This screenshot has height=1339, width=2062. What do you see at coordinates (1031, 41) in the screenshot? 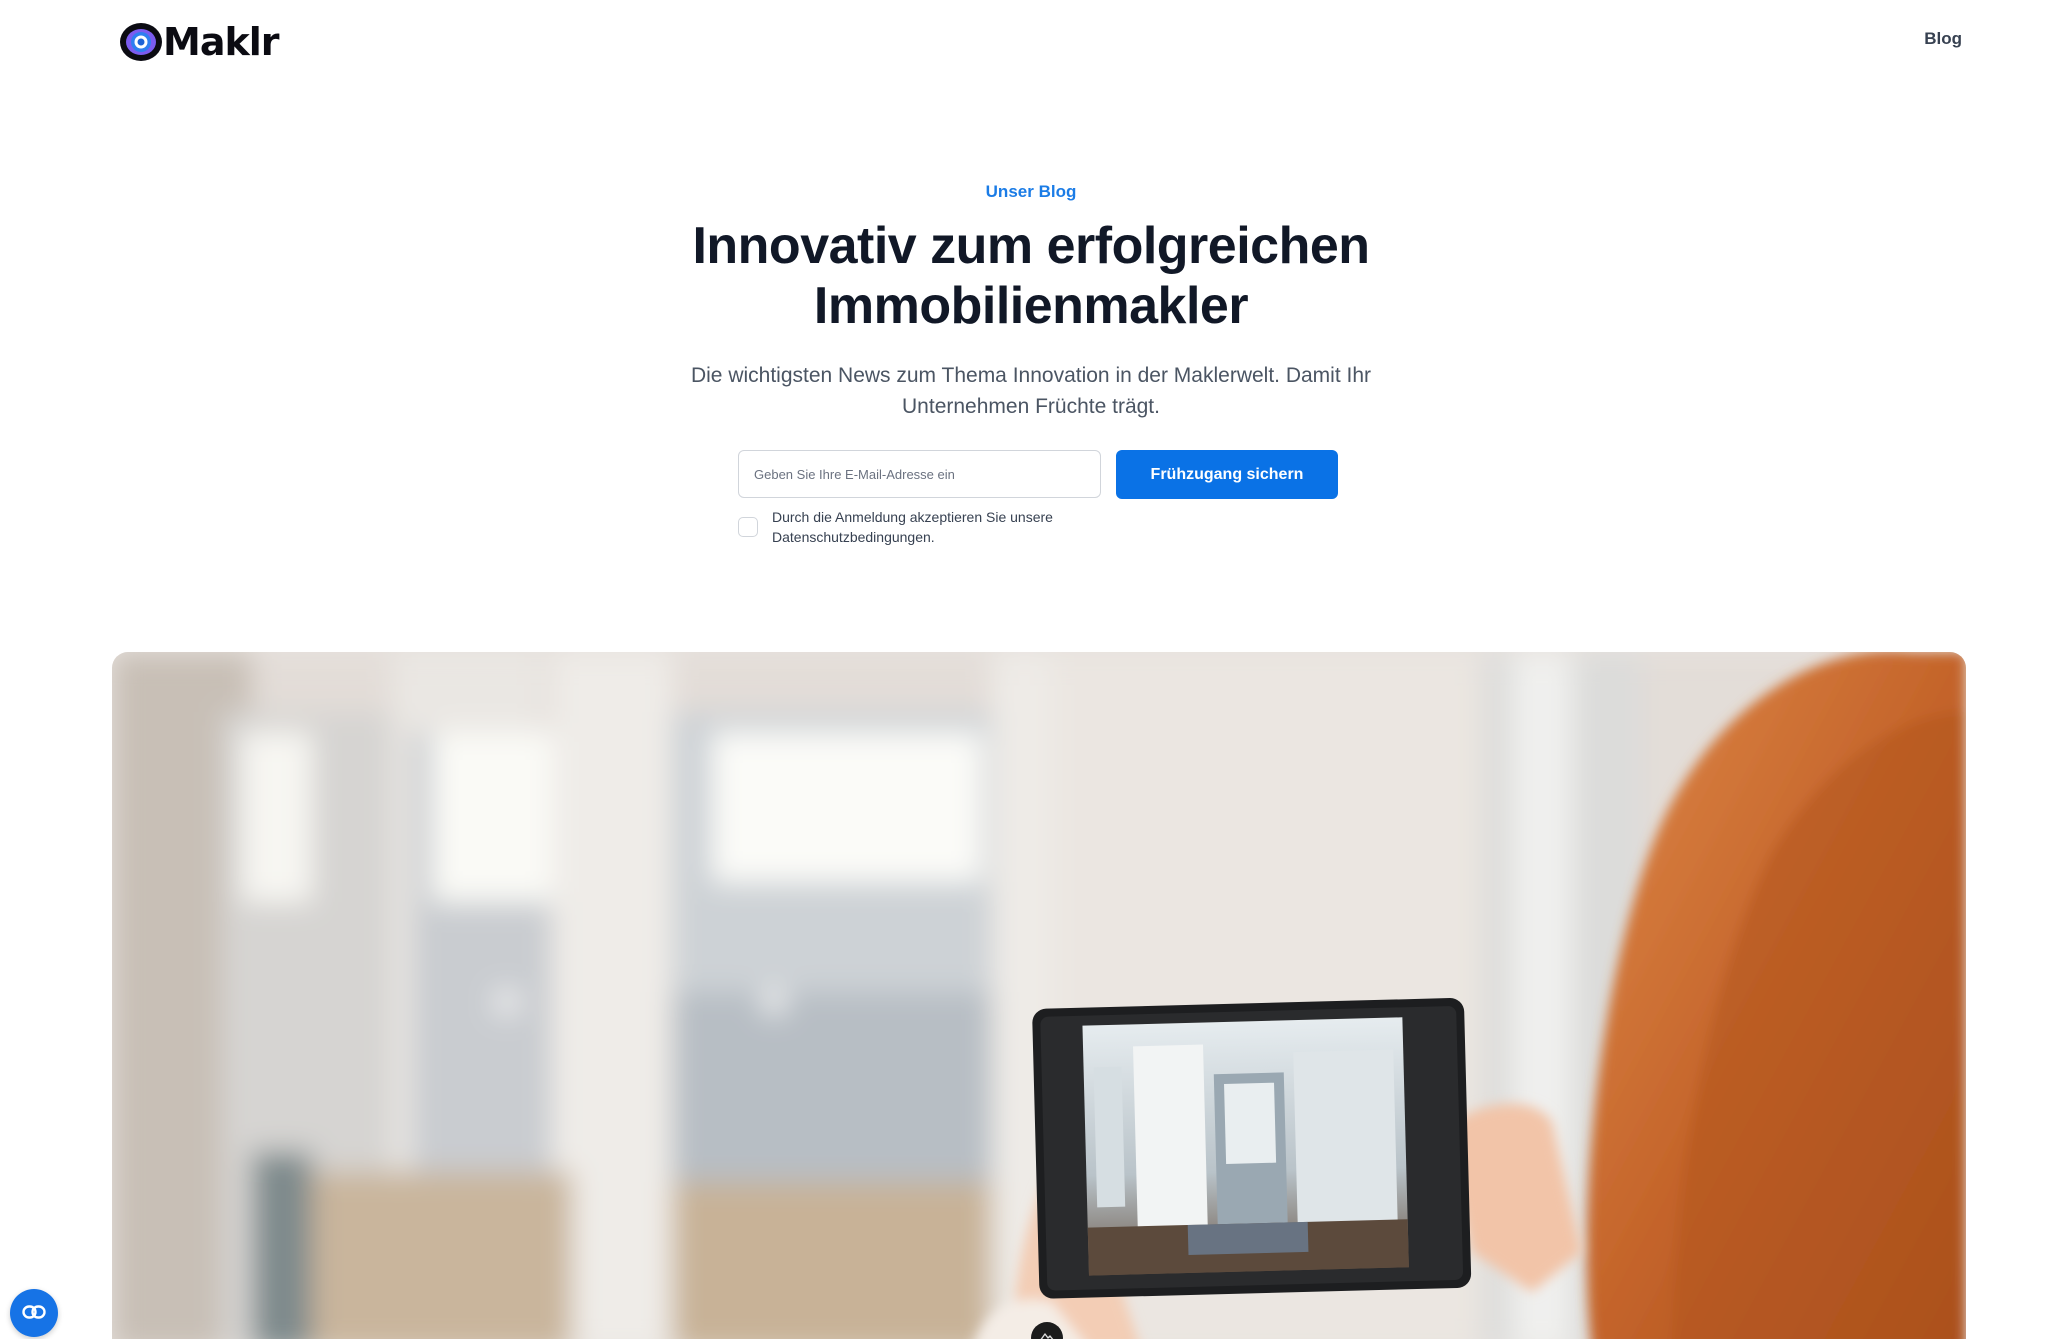
I see `site-header: Maklr Blog` at bounding box center [1031, 41].